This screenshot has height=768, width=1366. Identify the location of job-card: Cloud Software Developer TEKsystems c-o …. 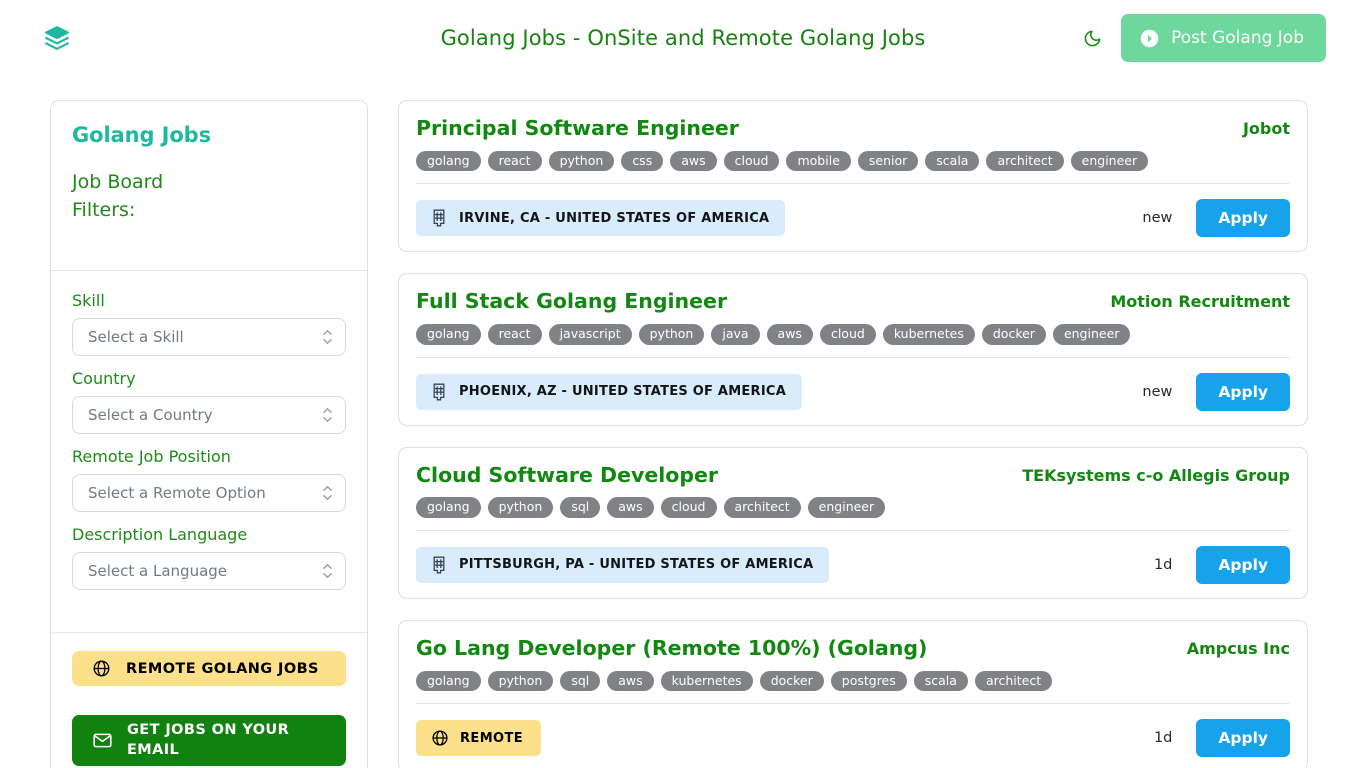
(853, 522).